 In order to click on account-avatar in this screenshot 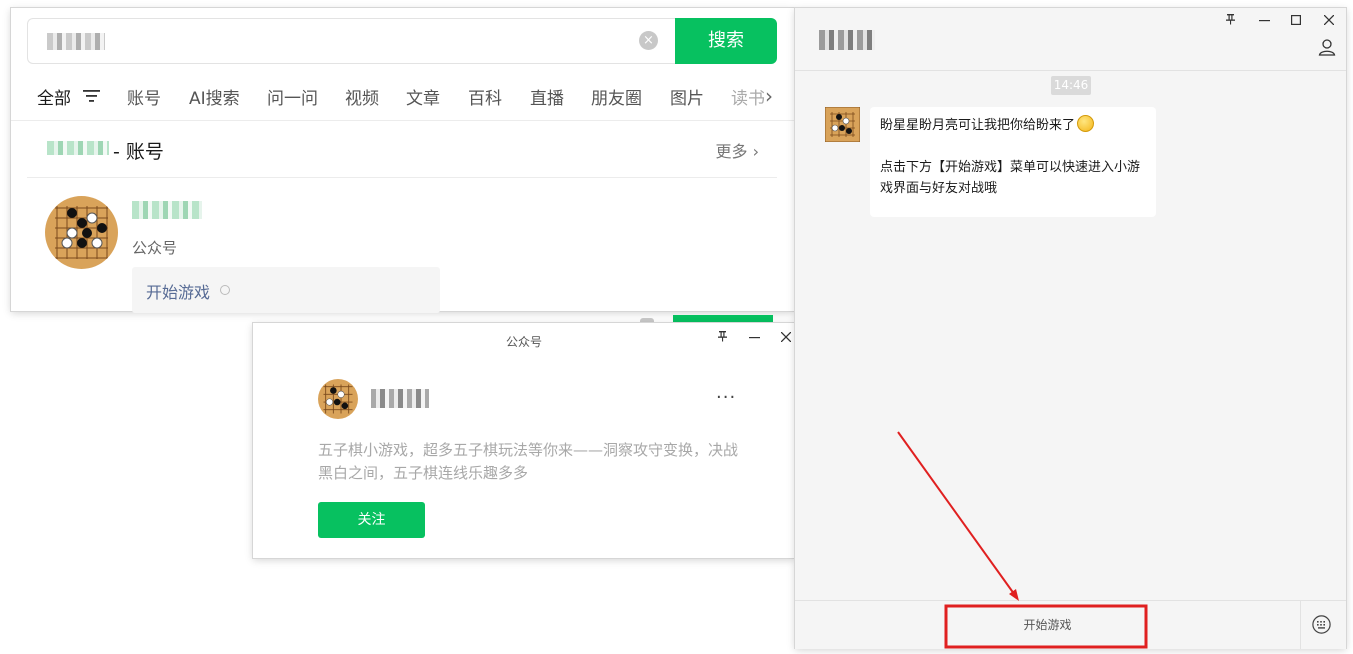, I will do `click(81, 232)`.